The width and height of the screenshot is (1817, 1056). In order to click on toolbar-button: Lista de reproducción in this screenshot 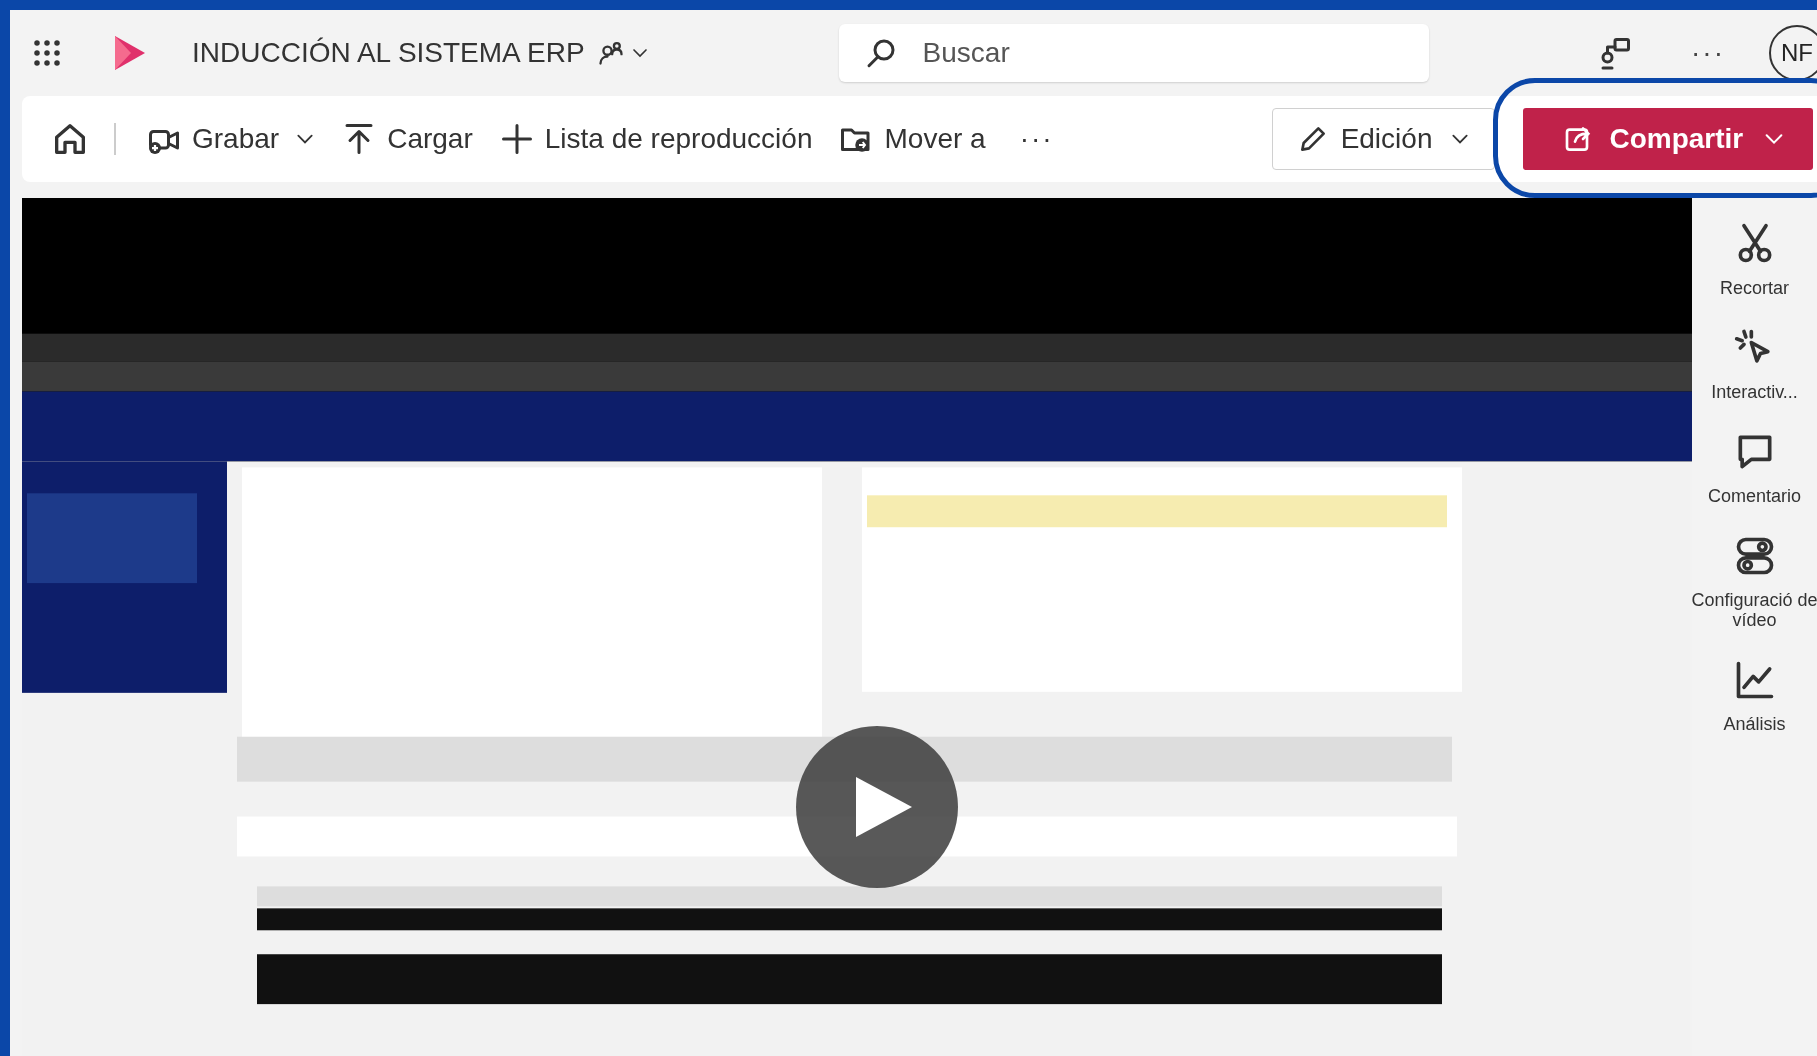, I will do `click(655, 139)`.